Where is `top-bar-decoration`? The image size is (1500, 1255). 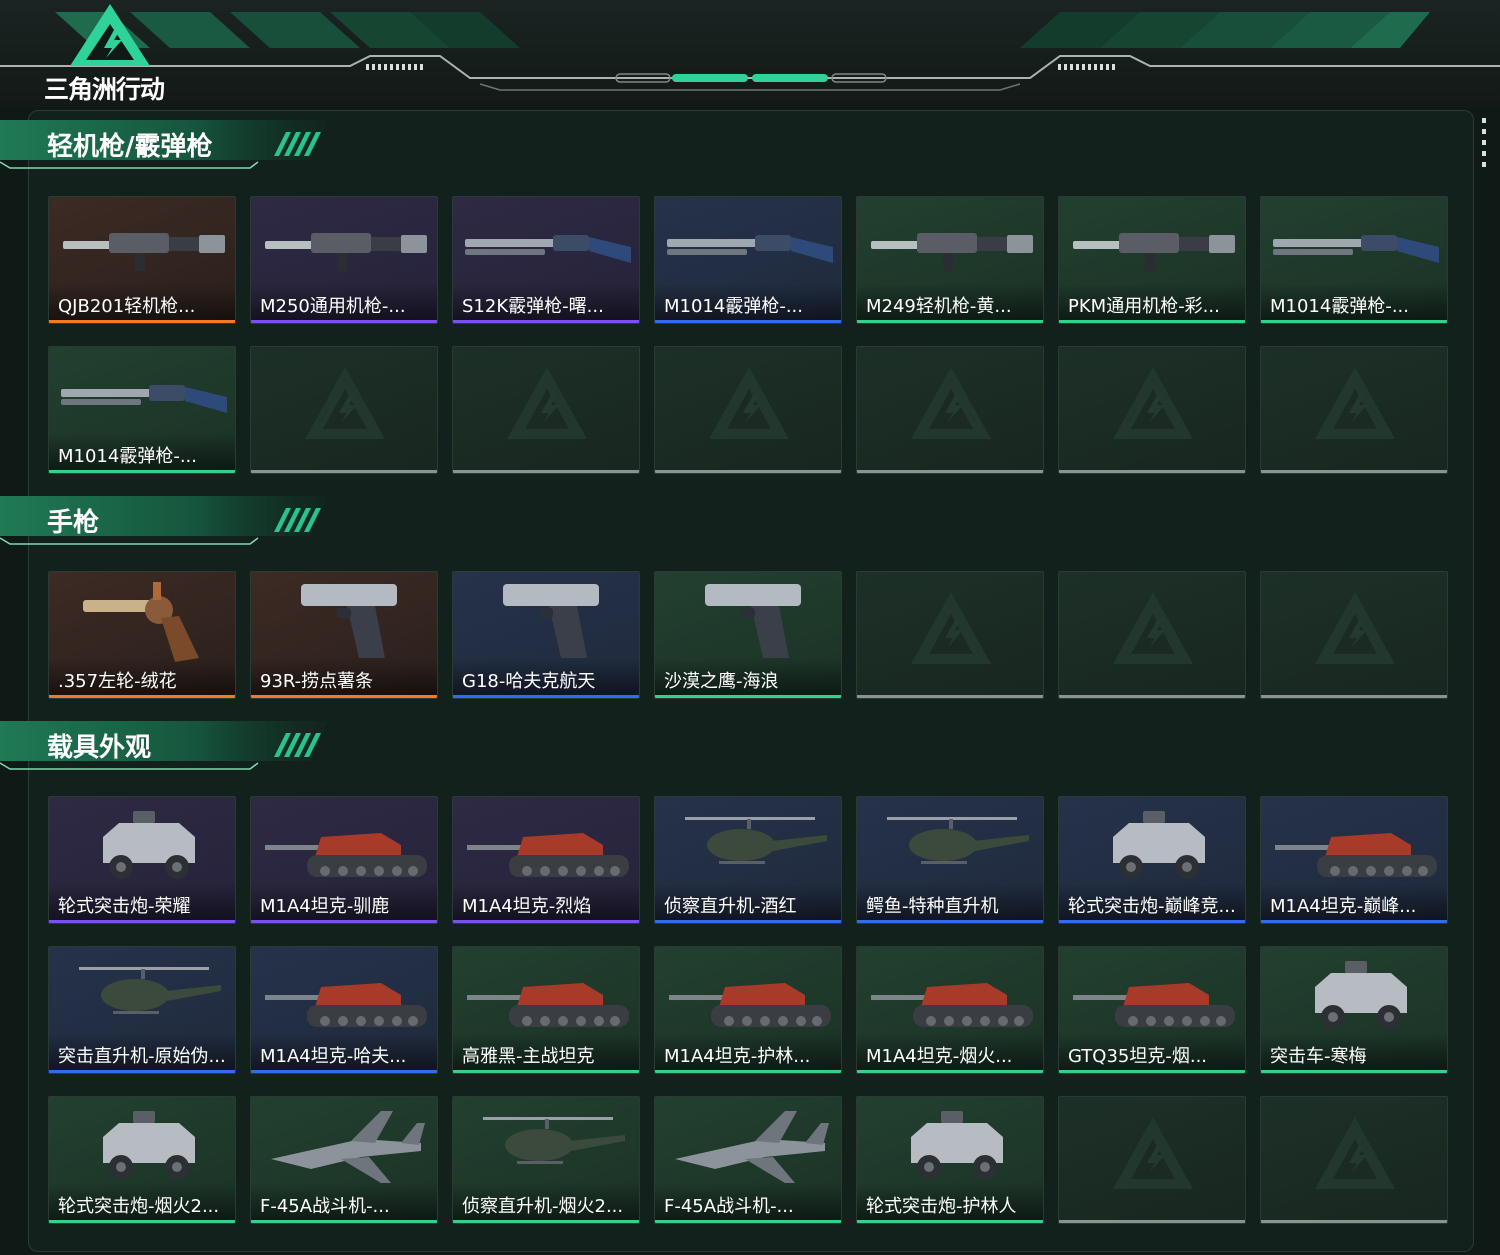 top-bar-decoration is located at coordinates (750, 51).